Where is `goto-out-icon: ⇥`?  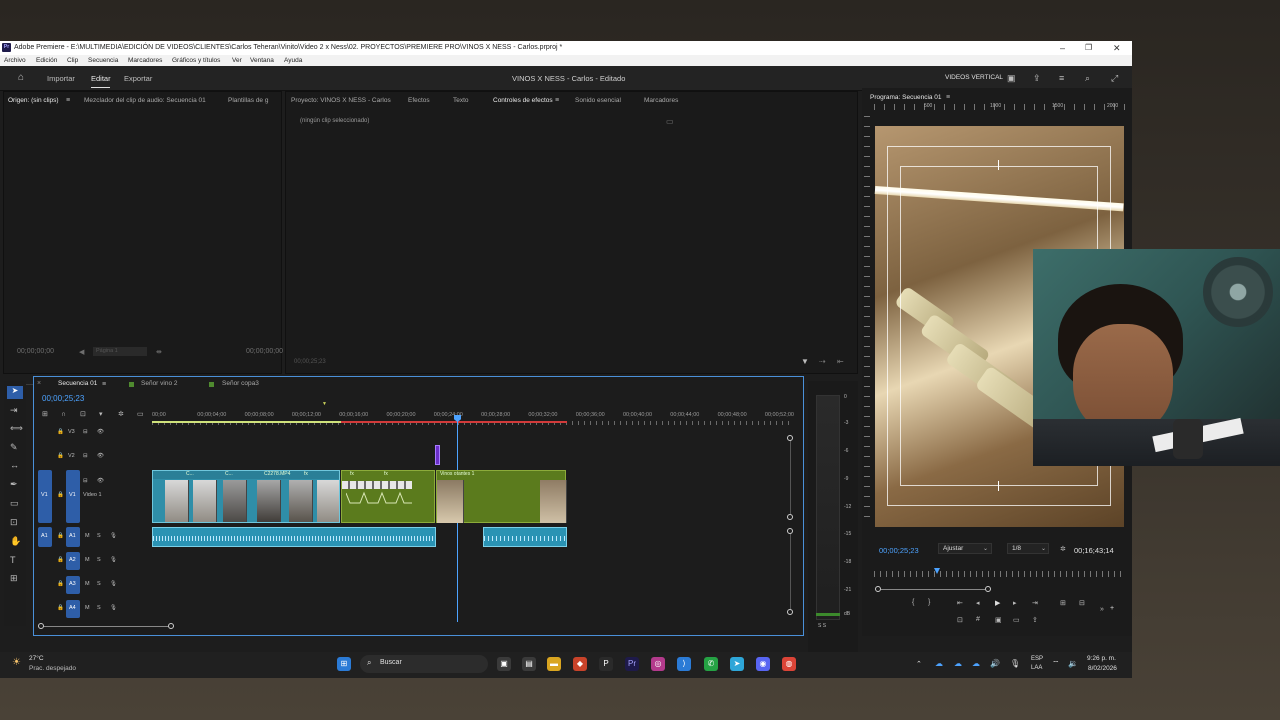 goto-out-icon: ⇥ is located at coordinates (1035, 603).